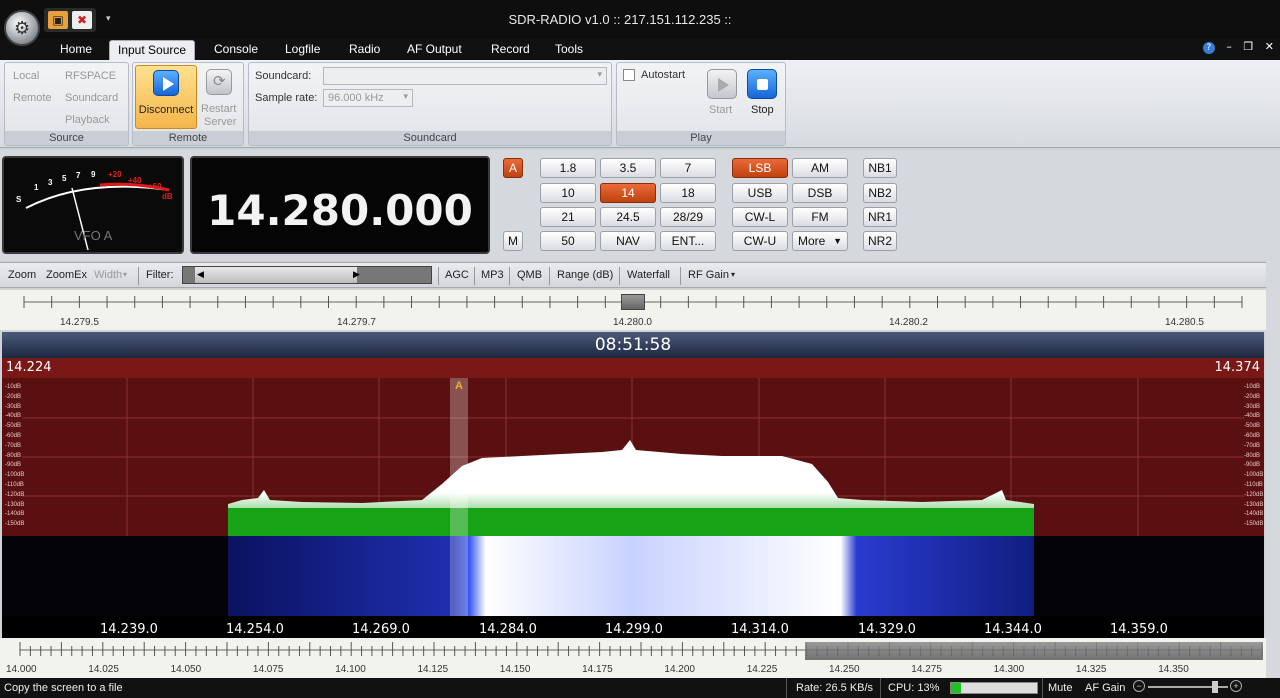  What do you see at coordinates (302, 50) in the screenshot?
I see `tab-logfile: Logfile` at bounding box center [302, 50].